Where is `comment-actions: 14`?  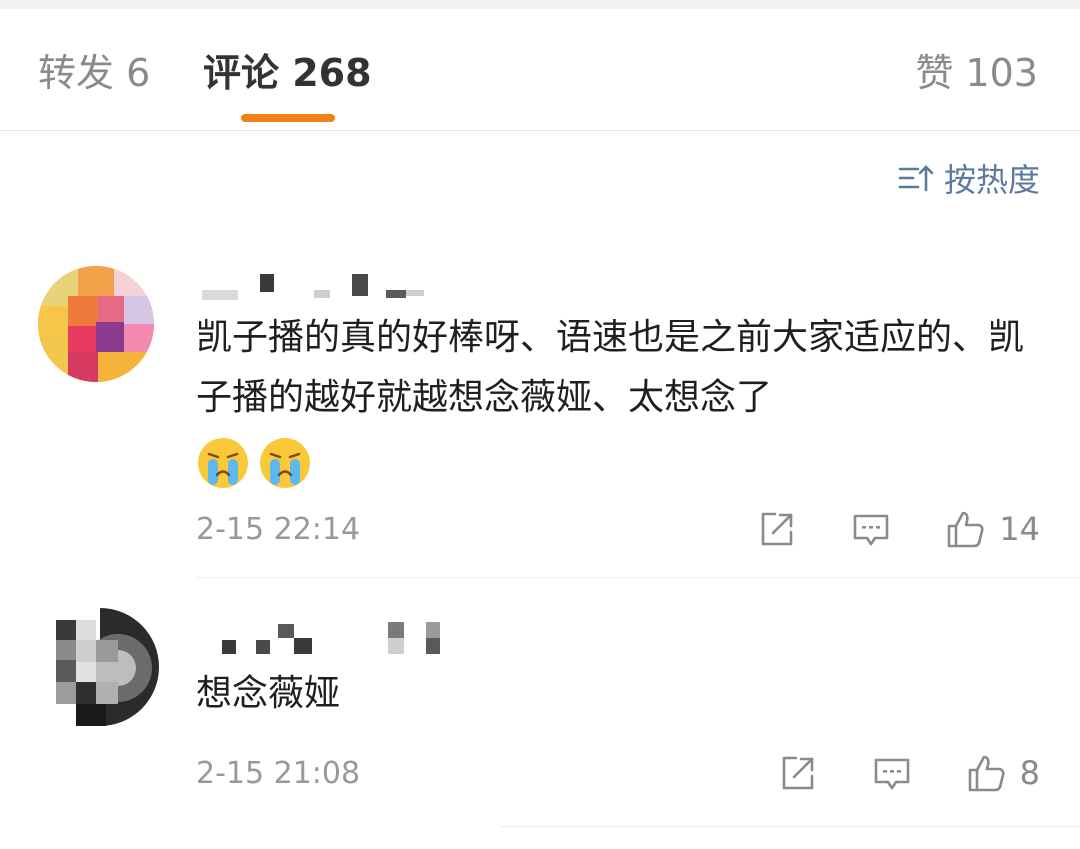 comment-actions: 14 is located at coordinates (898, 529).